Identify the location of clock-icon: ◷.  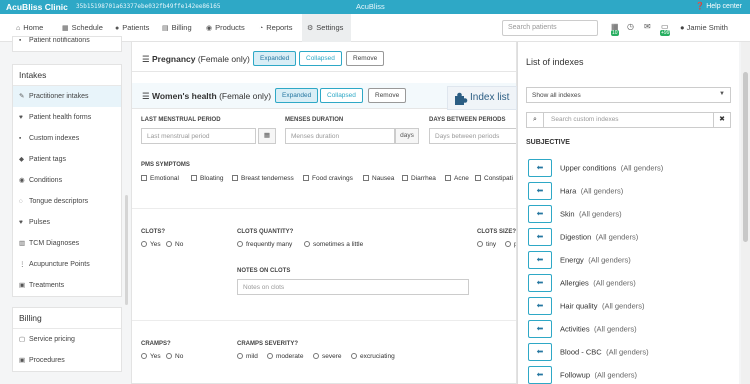
(630, 26).